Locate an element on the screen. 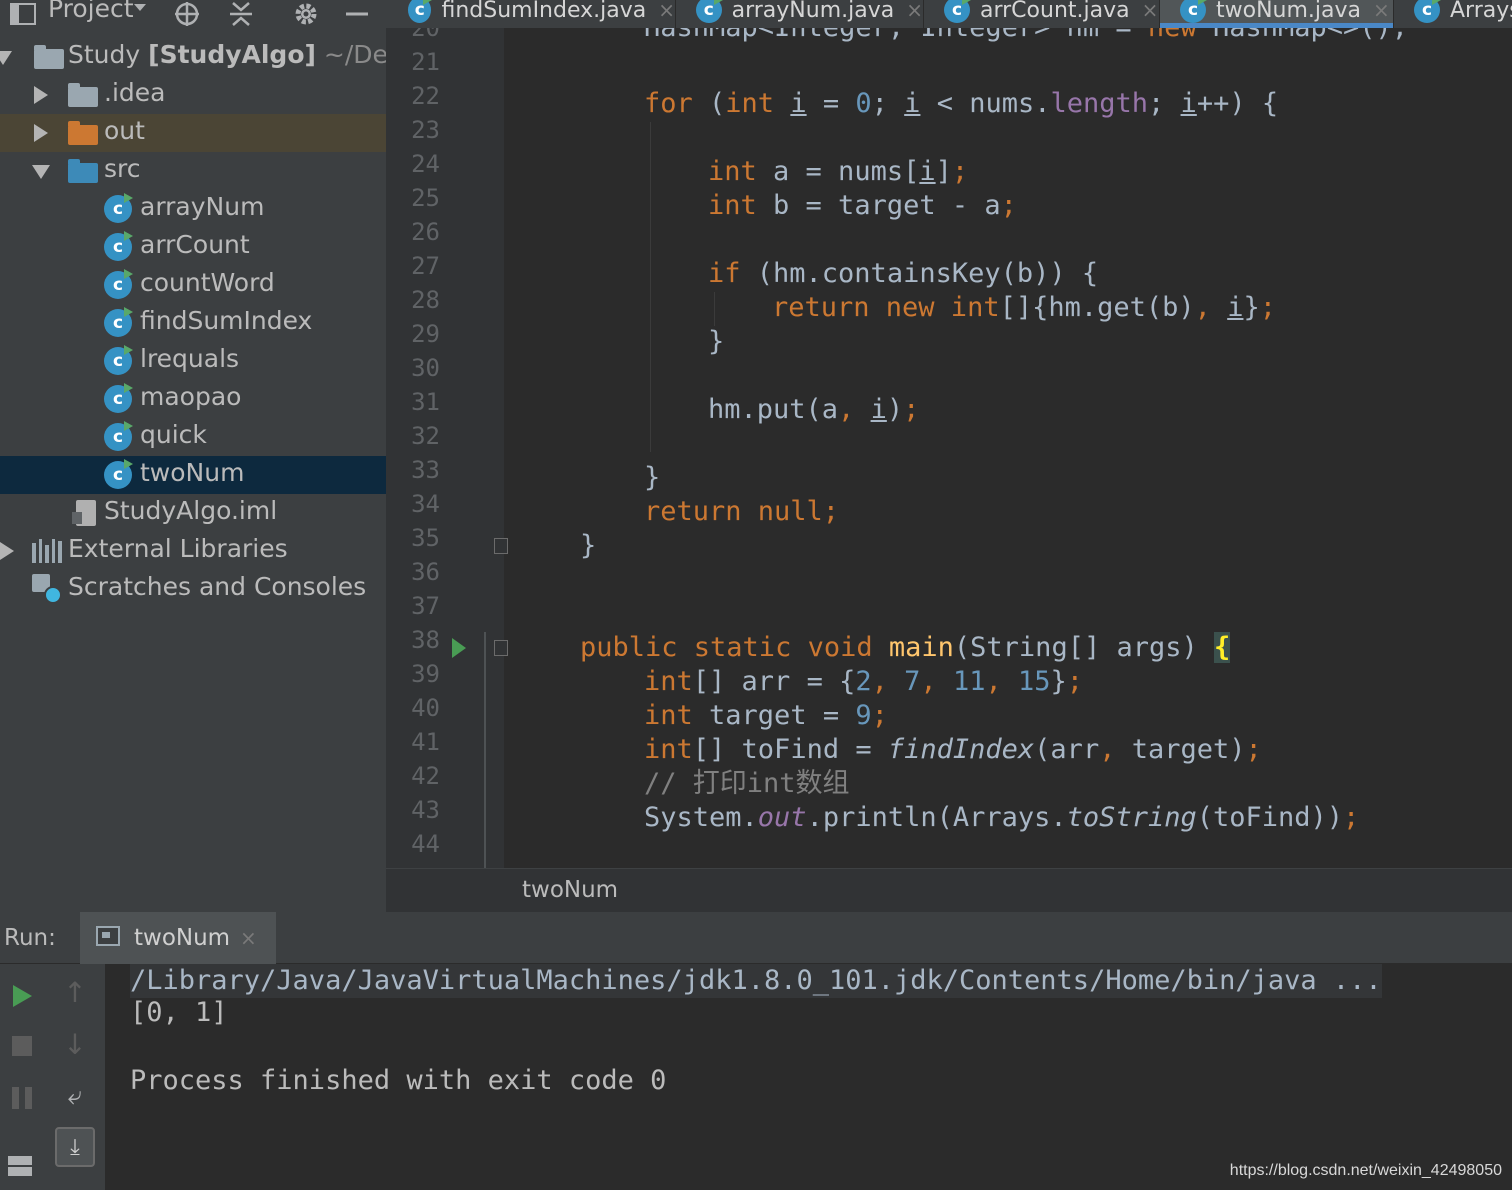  rerun-button is located at coordinates (22, 996).